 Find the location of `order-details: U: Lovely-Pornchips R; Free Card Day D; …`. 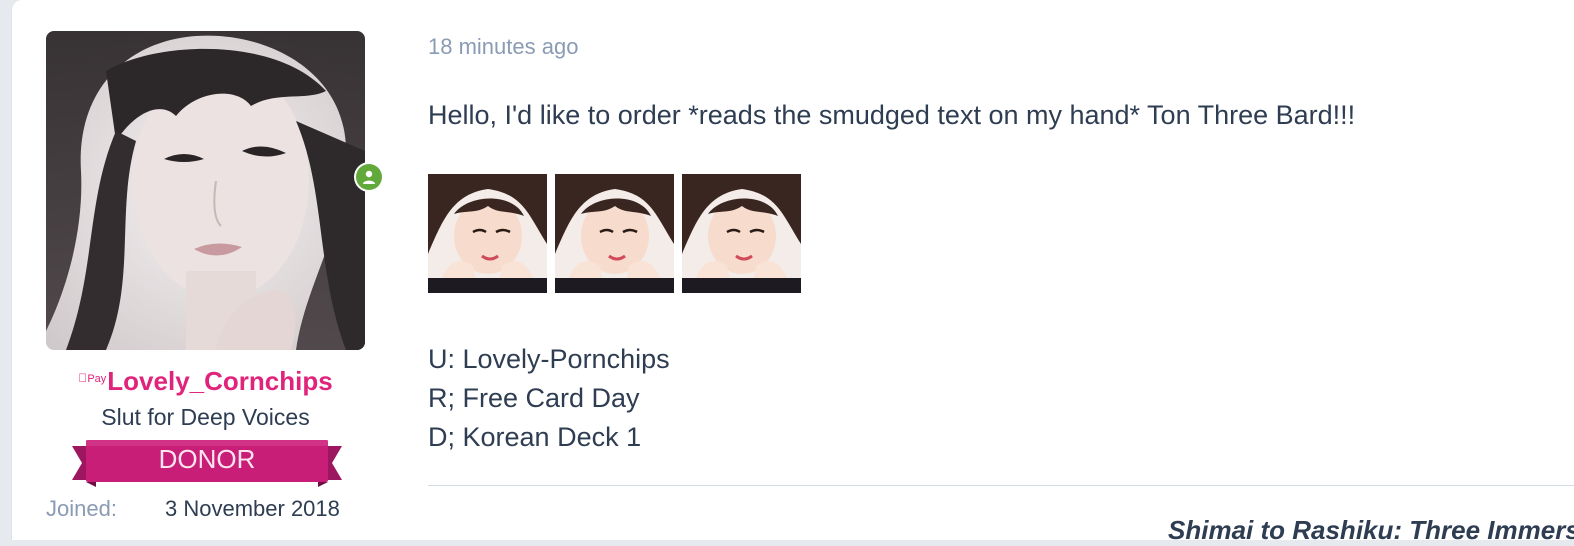

order-details: U: Lovely-Pornchips R; Free Card Day D; … is located at coordinates (549, 398).